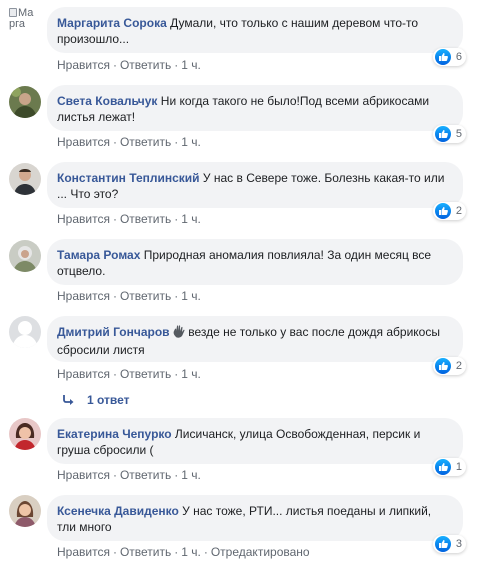  I want to click on comment-author: Дмитрий Гончаров, so click(113, 332).